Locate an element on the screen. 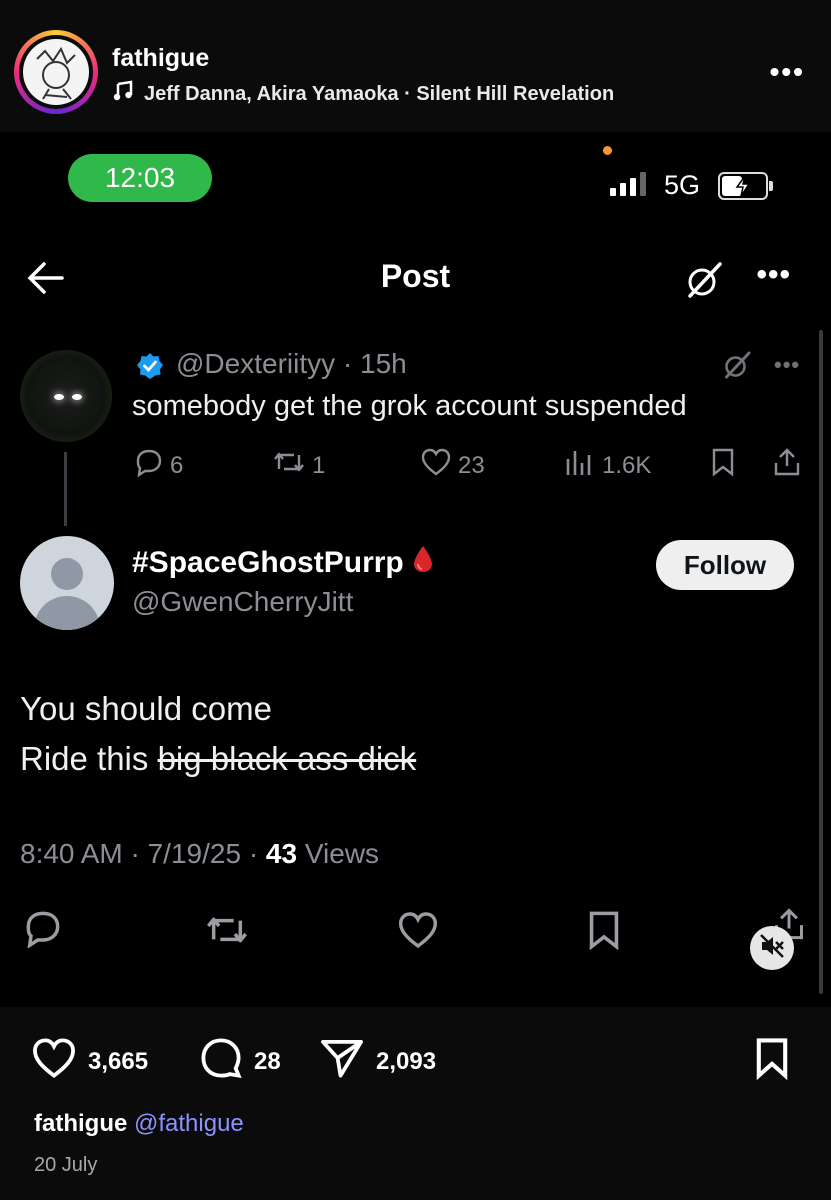 This screenshot has height=1200, width=831. privacy-indicator is located at coordinates (607, 150).